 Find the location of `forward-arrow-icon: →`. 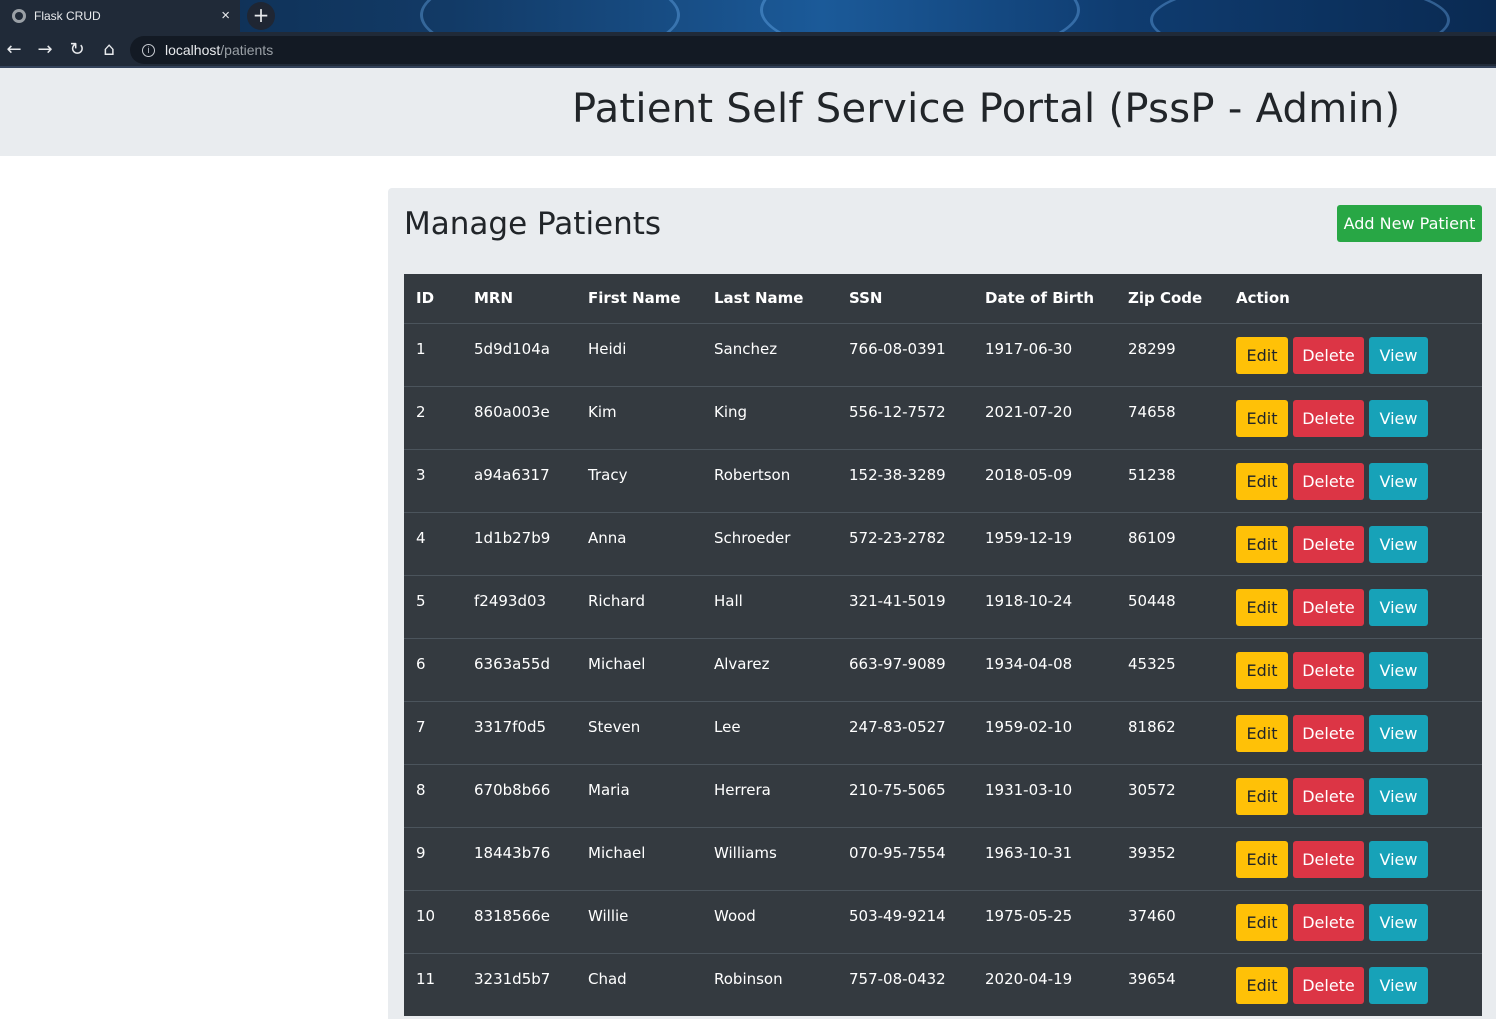

forward-arrow-icon: → is located at coordinates (45, 50).